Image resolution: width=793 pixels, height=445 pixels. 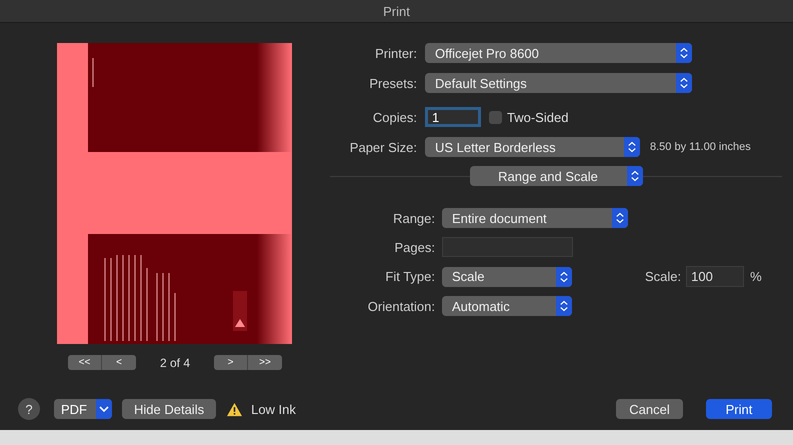 I want to click on range-popup: Entire document, so click(x=535, y=218).